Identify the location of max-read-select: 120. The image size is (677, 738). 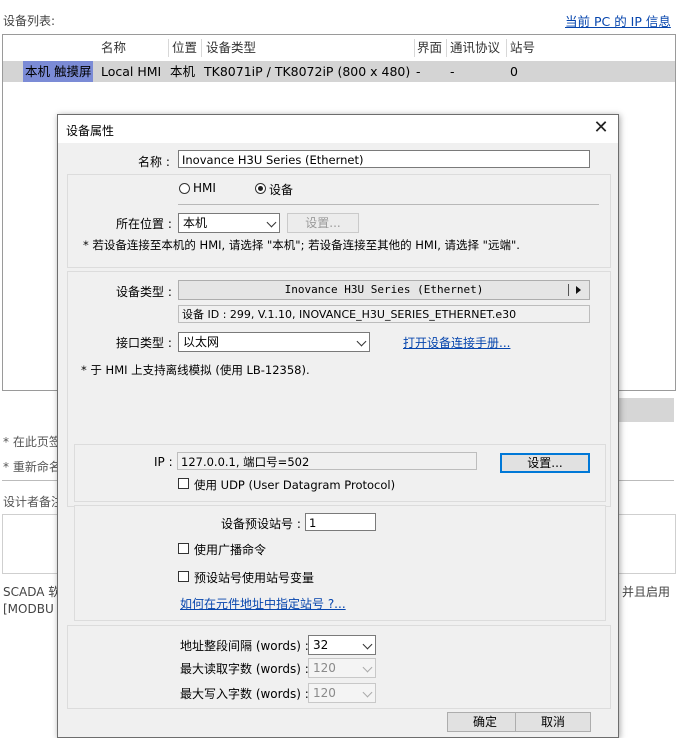
(342, 668).